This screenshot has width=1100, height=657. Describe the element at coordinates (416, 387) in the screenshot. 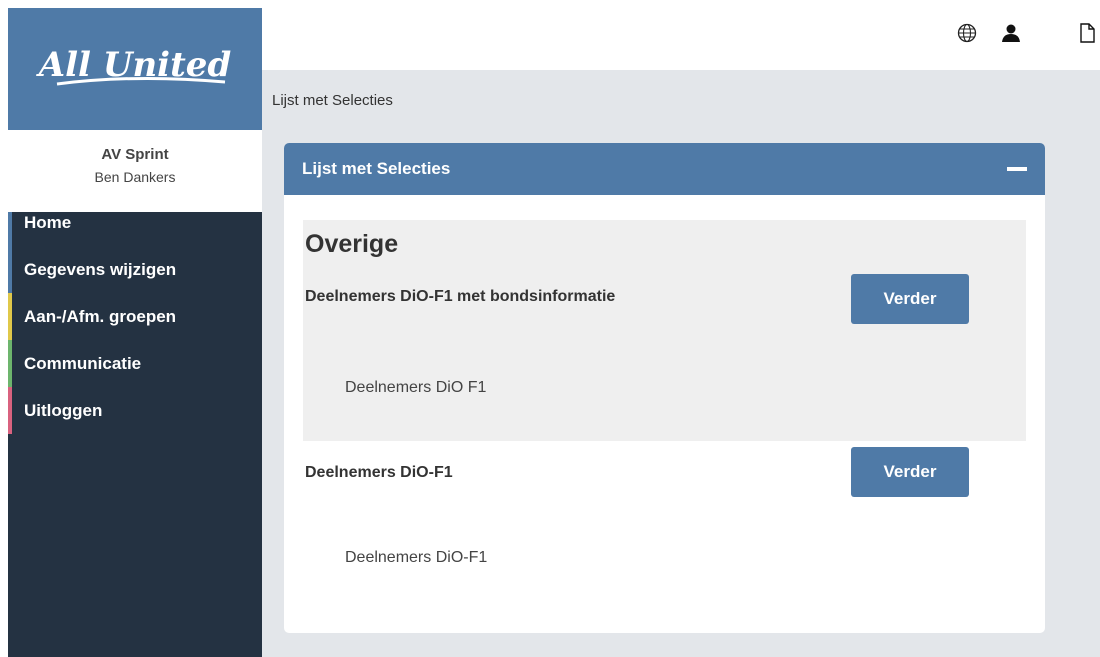

I see `selection-description: Deelnemers DiO F1` at that location.